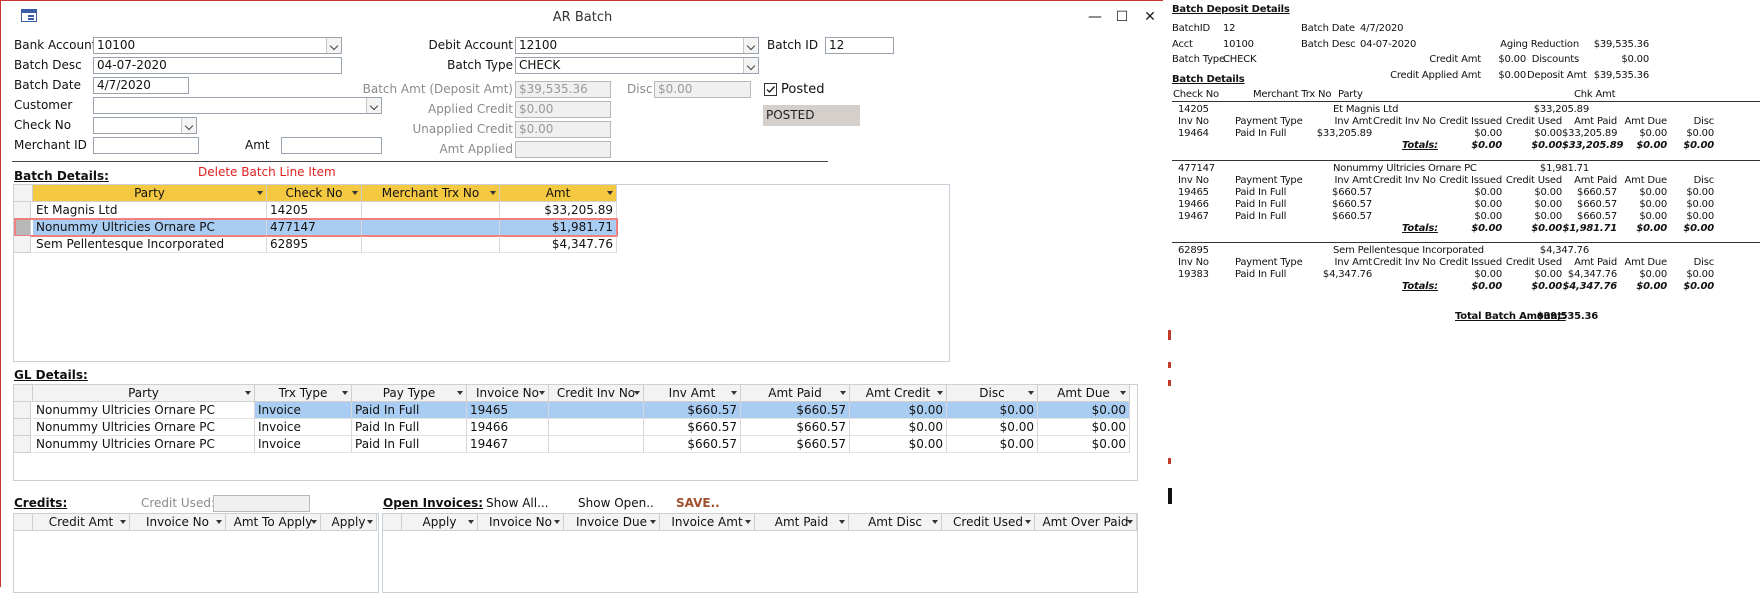  What do you see at coordinates (698, 503) in the screenshot?
I see `save-button: SAVE..` at bounding box center [698, 503].